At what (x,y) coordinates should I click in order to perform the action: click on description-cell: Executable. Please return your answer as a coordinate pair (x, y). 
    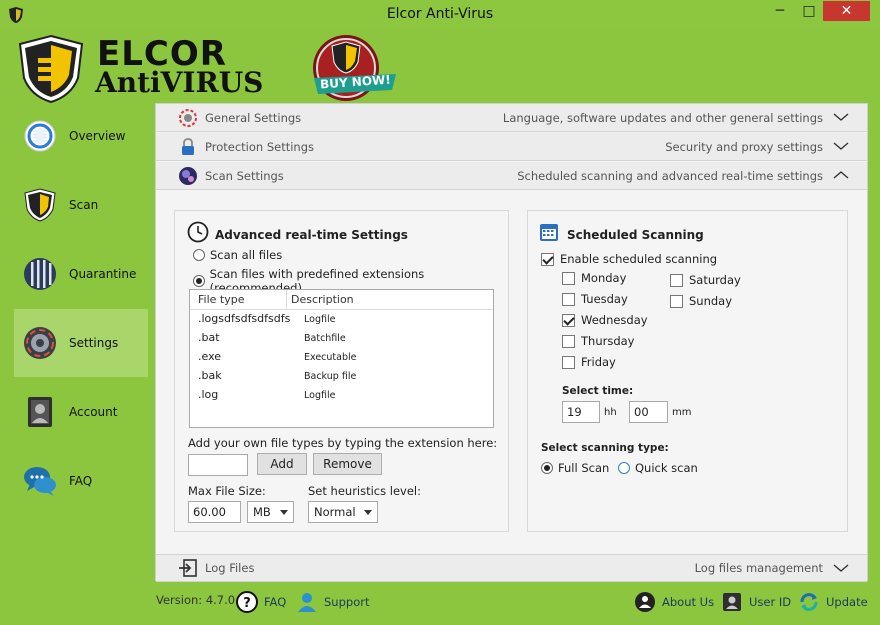
    Looking at the image, I should click on (330, 357).